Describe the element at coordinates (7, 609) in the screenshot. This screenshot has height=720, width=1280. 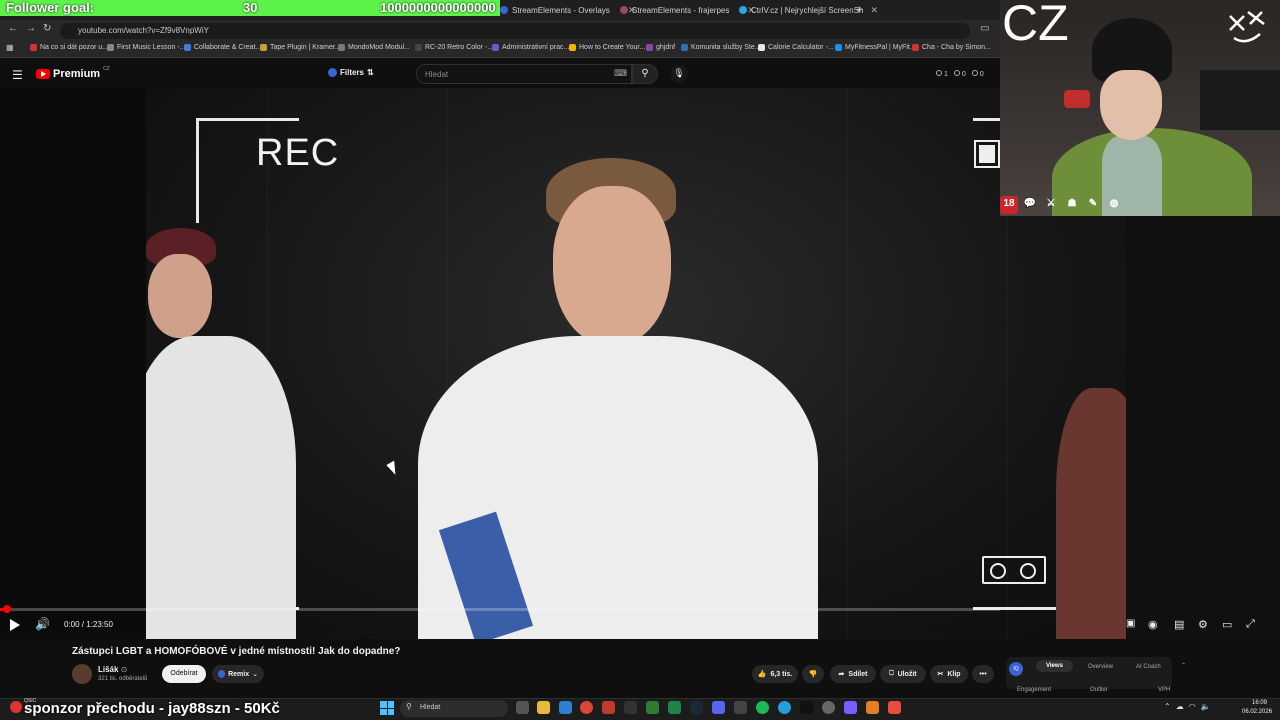
I see `progress-scrubber` at that location.